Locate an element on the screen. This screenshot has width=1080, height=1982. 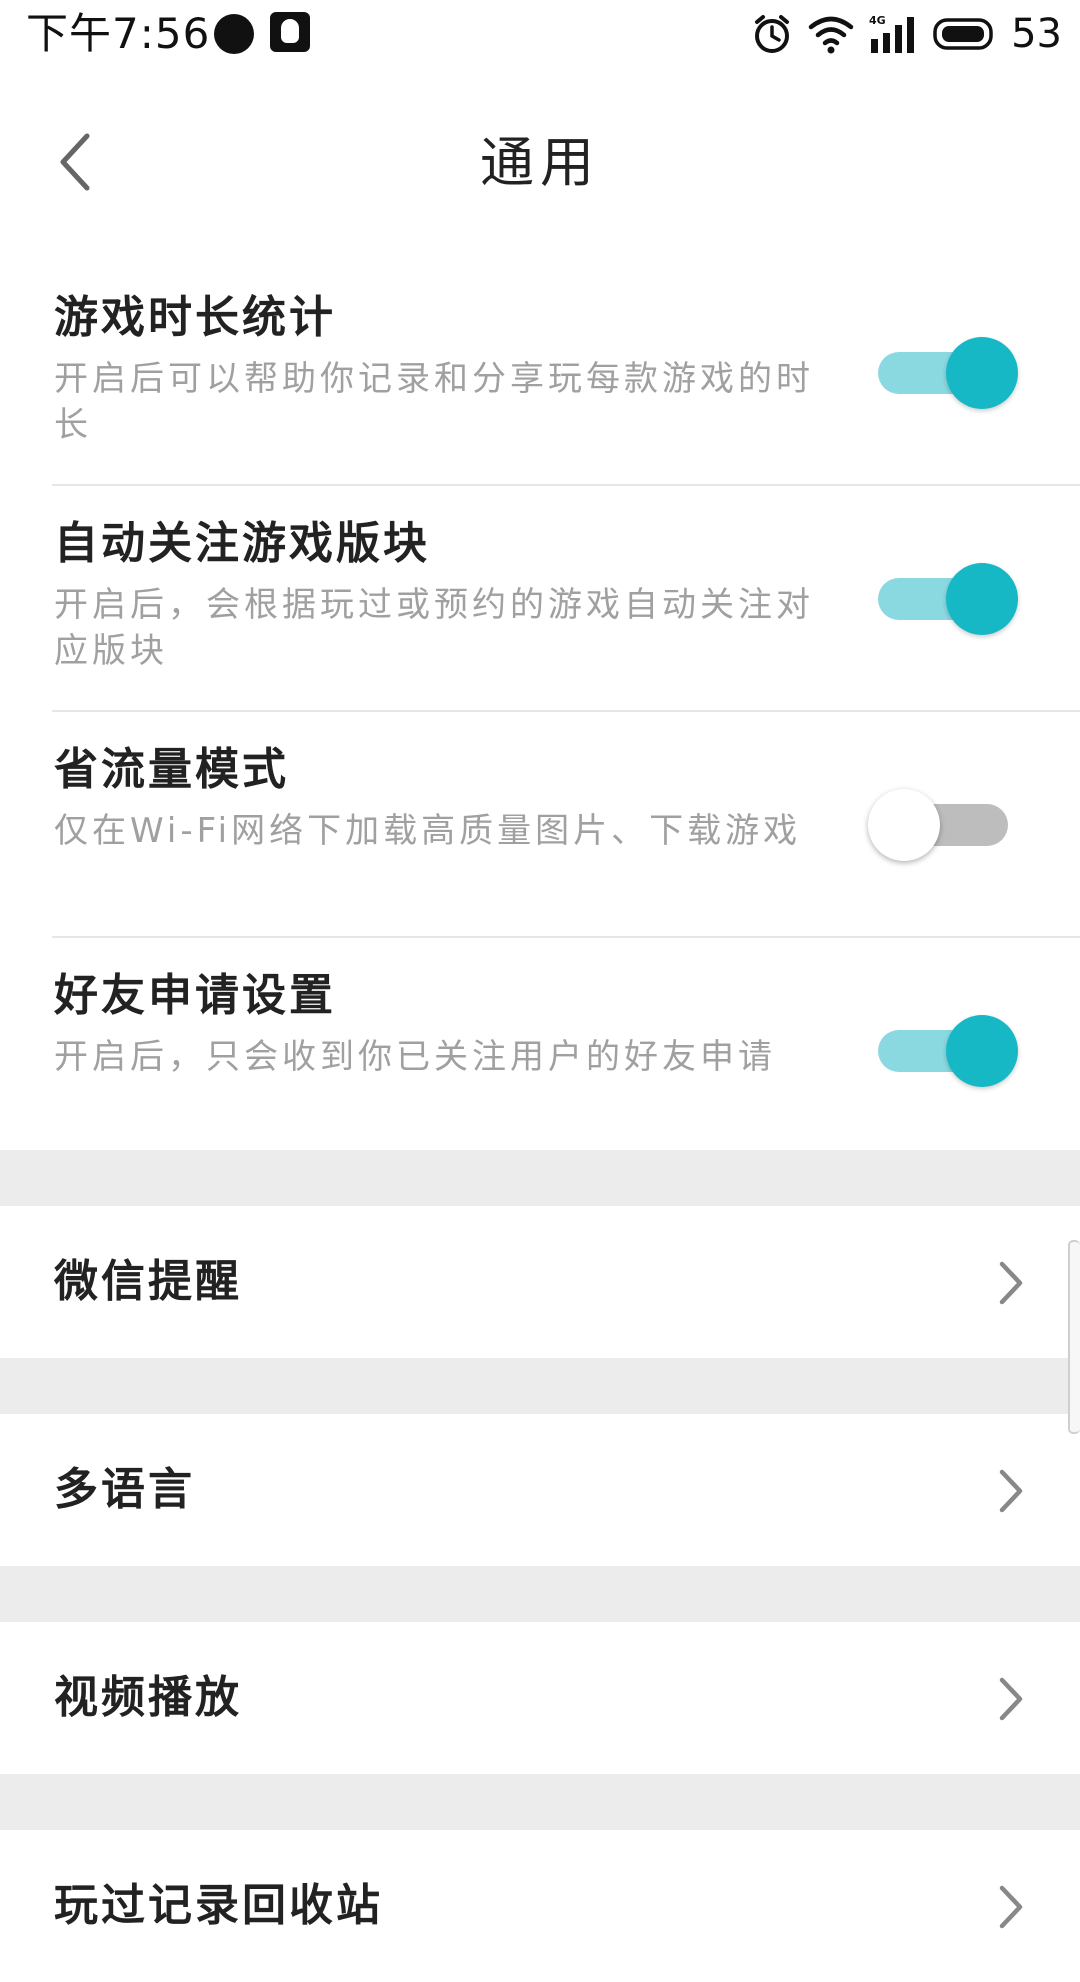
setting-row-auto-follow: 自动关注游戏版块 开启后，会根据玩过或预约的游戏自动关注对应版块 is located at coordinates (566, 599).